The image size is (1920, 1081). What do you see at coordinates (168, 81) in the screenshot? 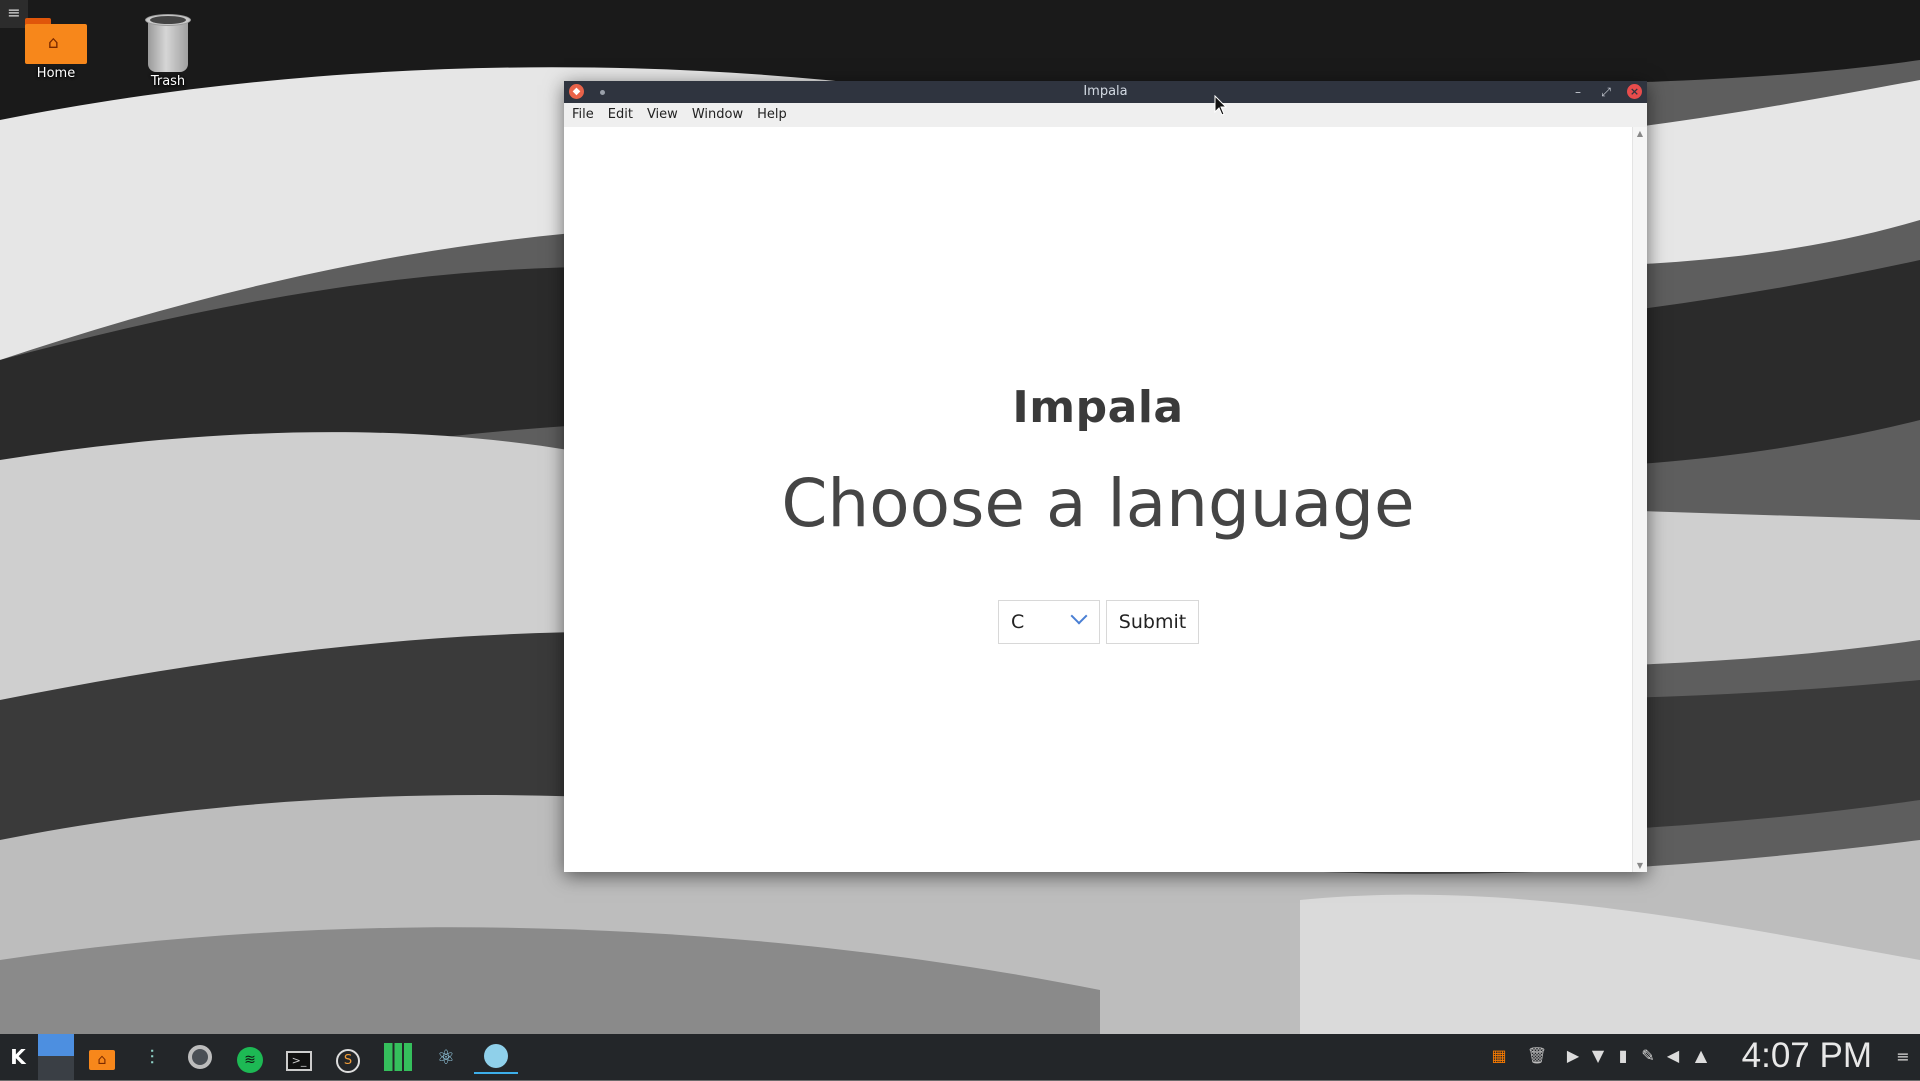
I see `desktop-icon-label: Trash` at bounding box center [168, 81].